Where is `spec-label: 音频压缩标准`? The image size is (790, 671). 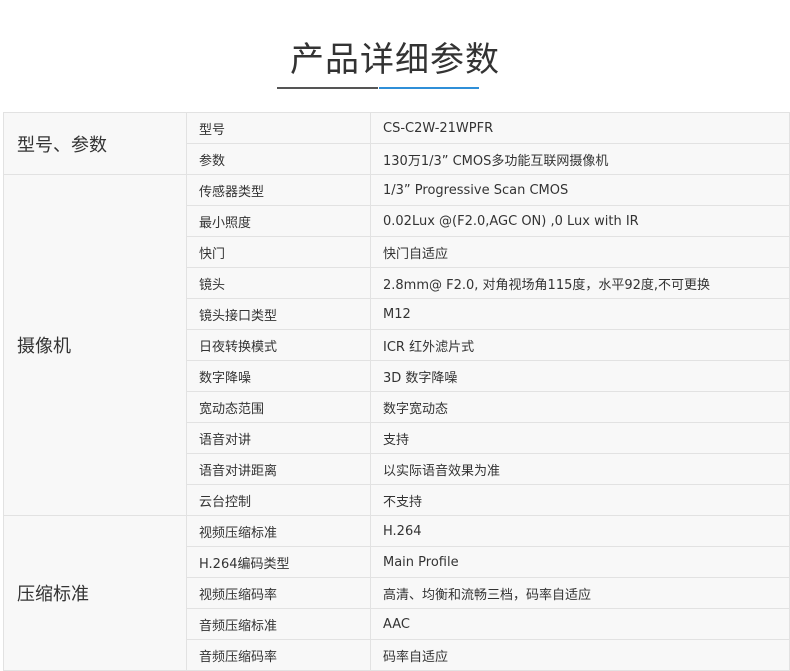
spec-label: 音频压缩标准 is located at coordinates (278, 624).